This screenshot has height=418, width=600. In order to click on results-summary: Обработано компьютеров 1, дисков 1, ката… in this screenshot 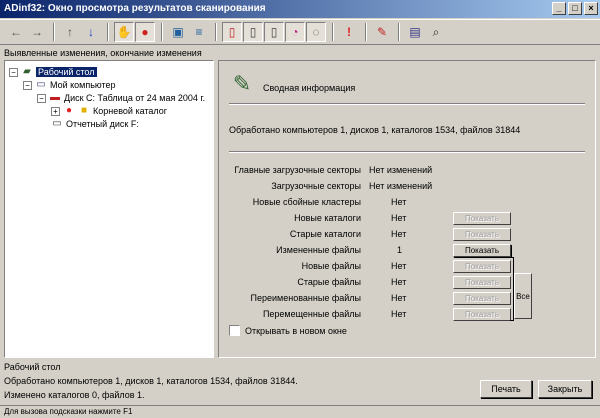, I will do `click(235, 389)`.